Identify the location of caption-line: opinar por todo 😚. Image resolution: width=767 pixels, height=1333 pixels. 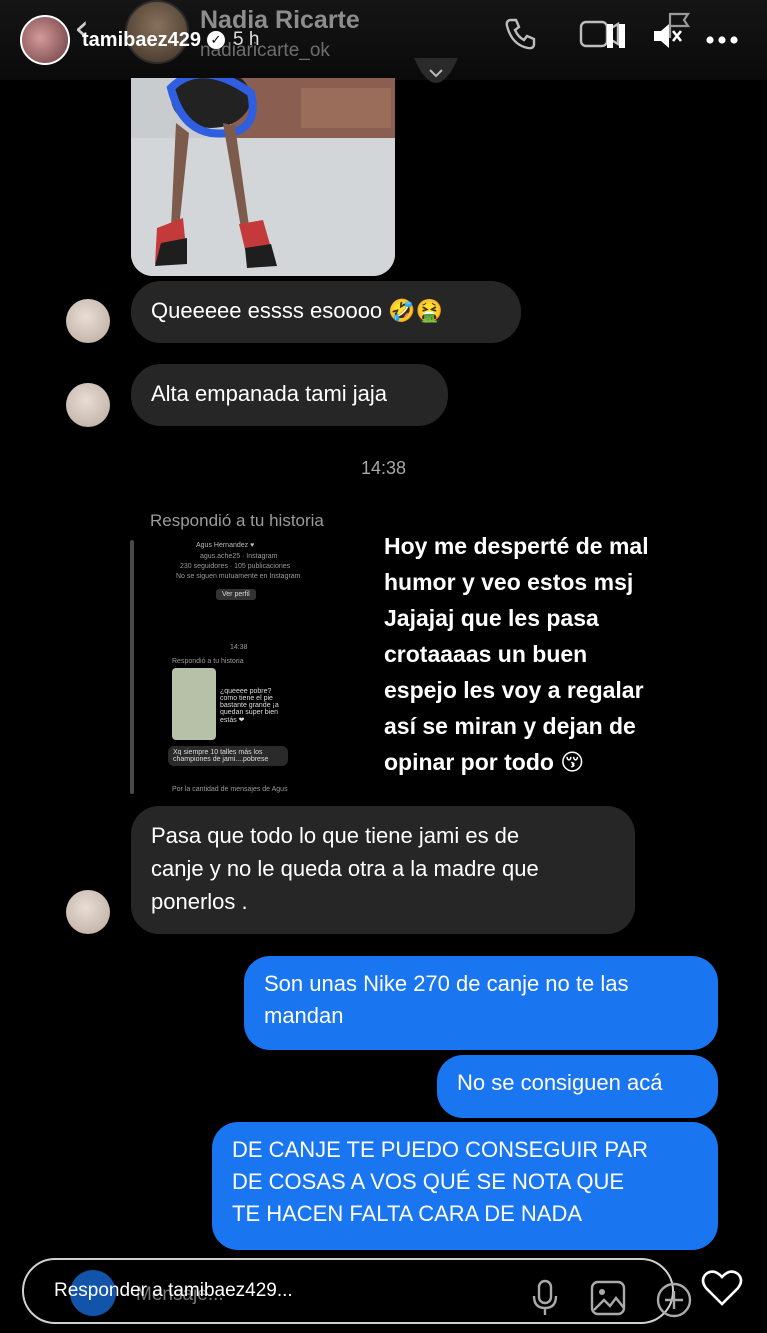
(484, 762).